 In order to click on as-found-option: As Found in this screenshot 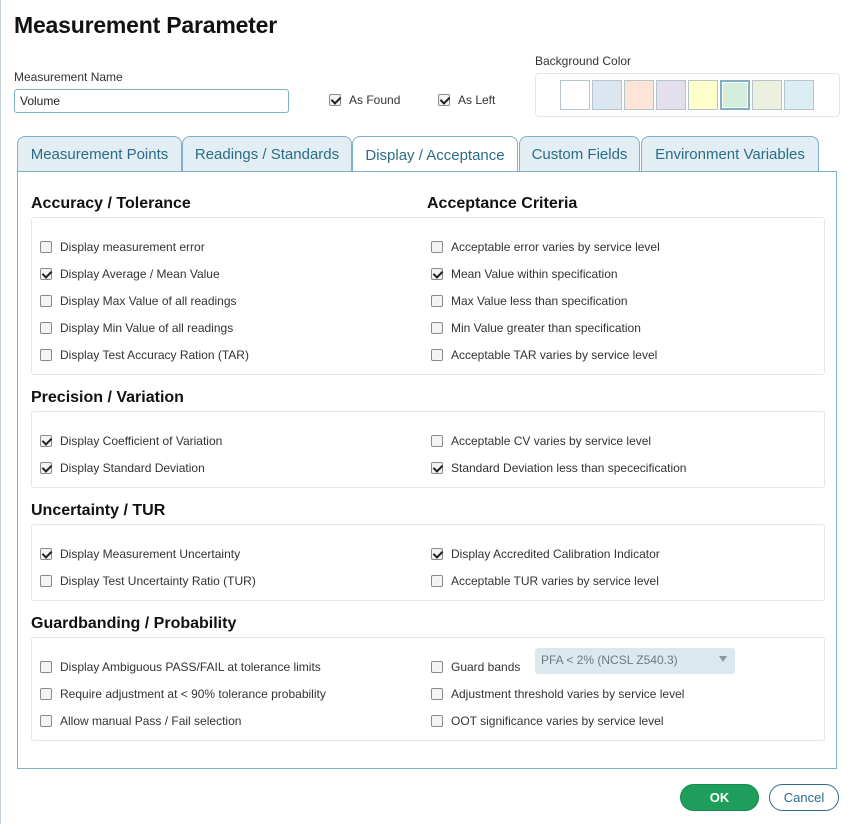, I will do `click(364, 100)`.